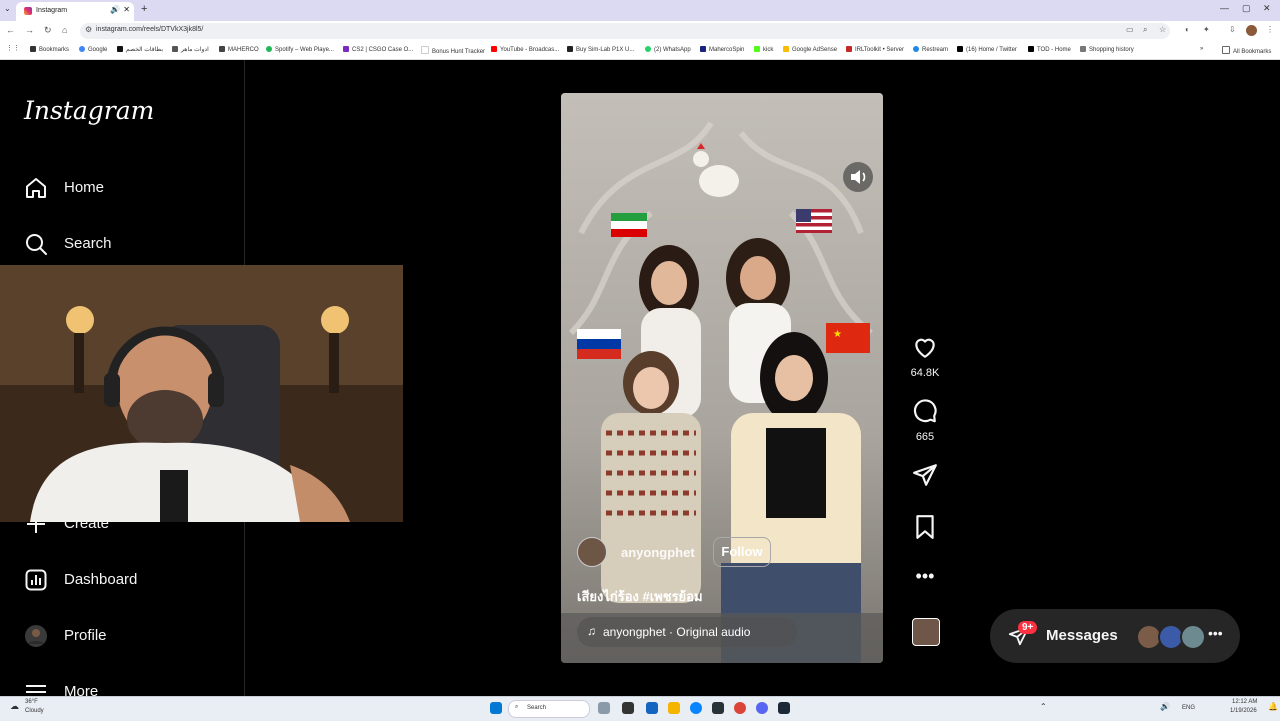  Describe the element at coordinates (36, 188) in the screenshot. I see `home-icon` at that location.